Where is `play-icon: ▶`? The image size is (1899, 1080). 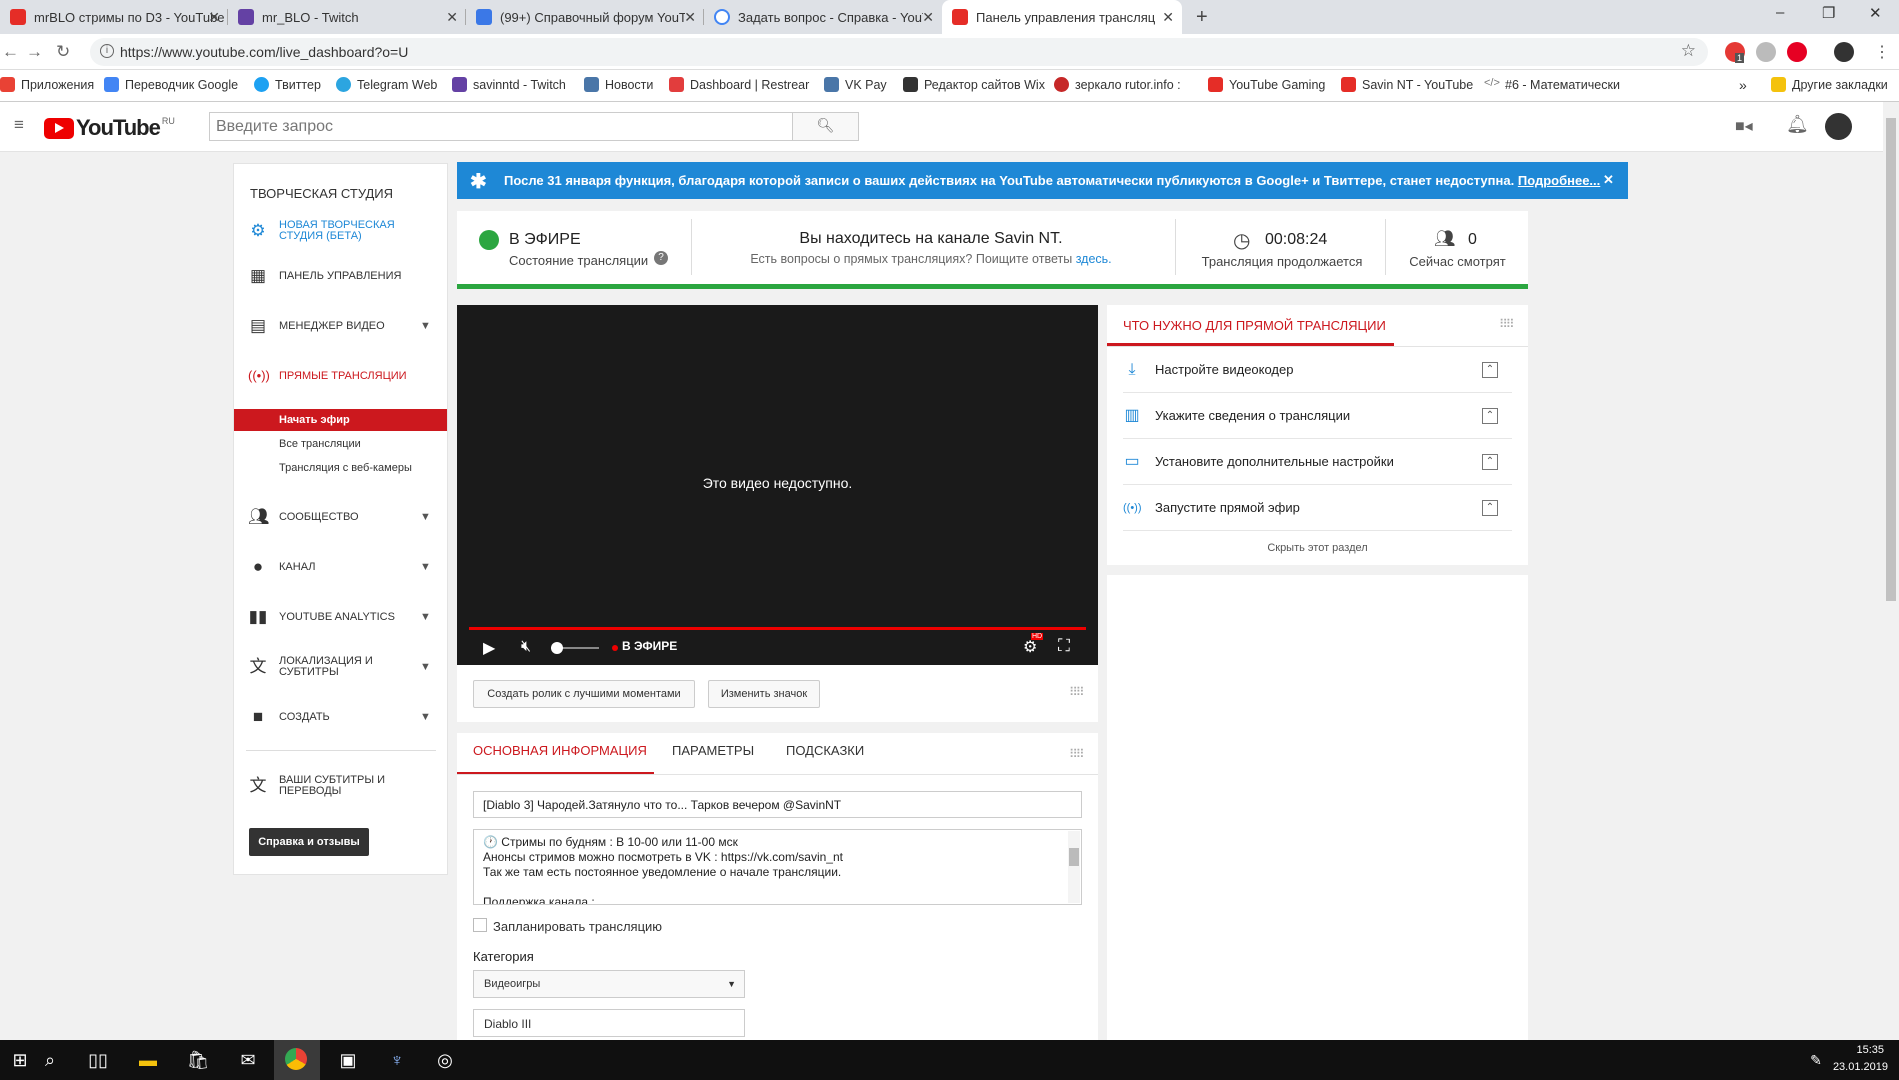
play-icon: ▶ is located at coordinates (489, 648).